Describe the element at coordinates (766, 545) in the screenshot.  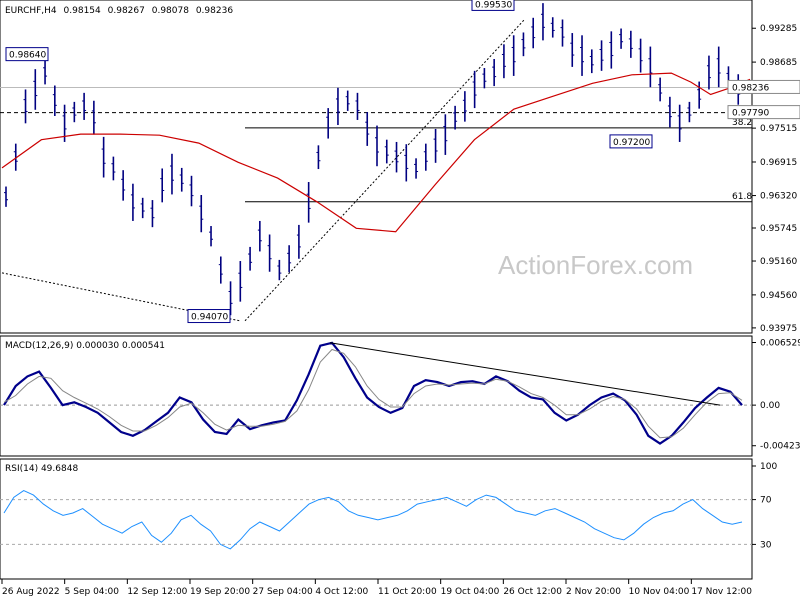
I see `rsi-tick-label: 30` at that location.